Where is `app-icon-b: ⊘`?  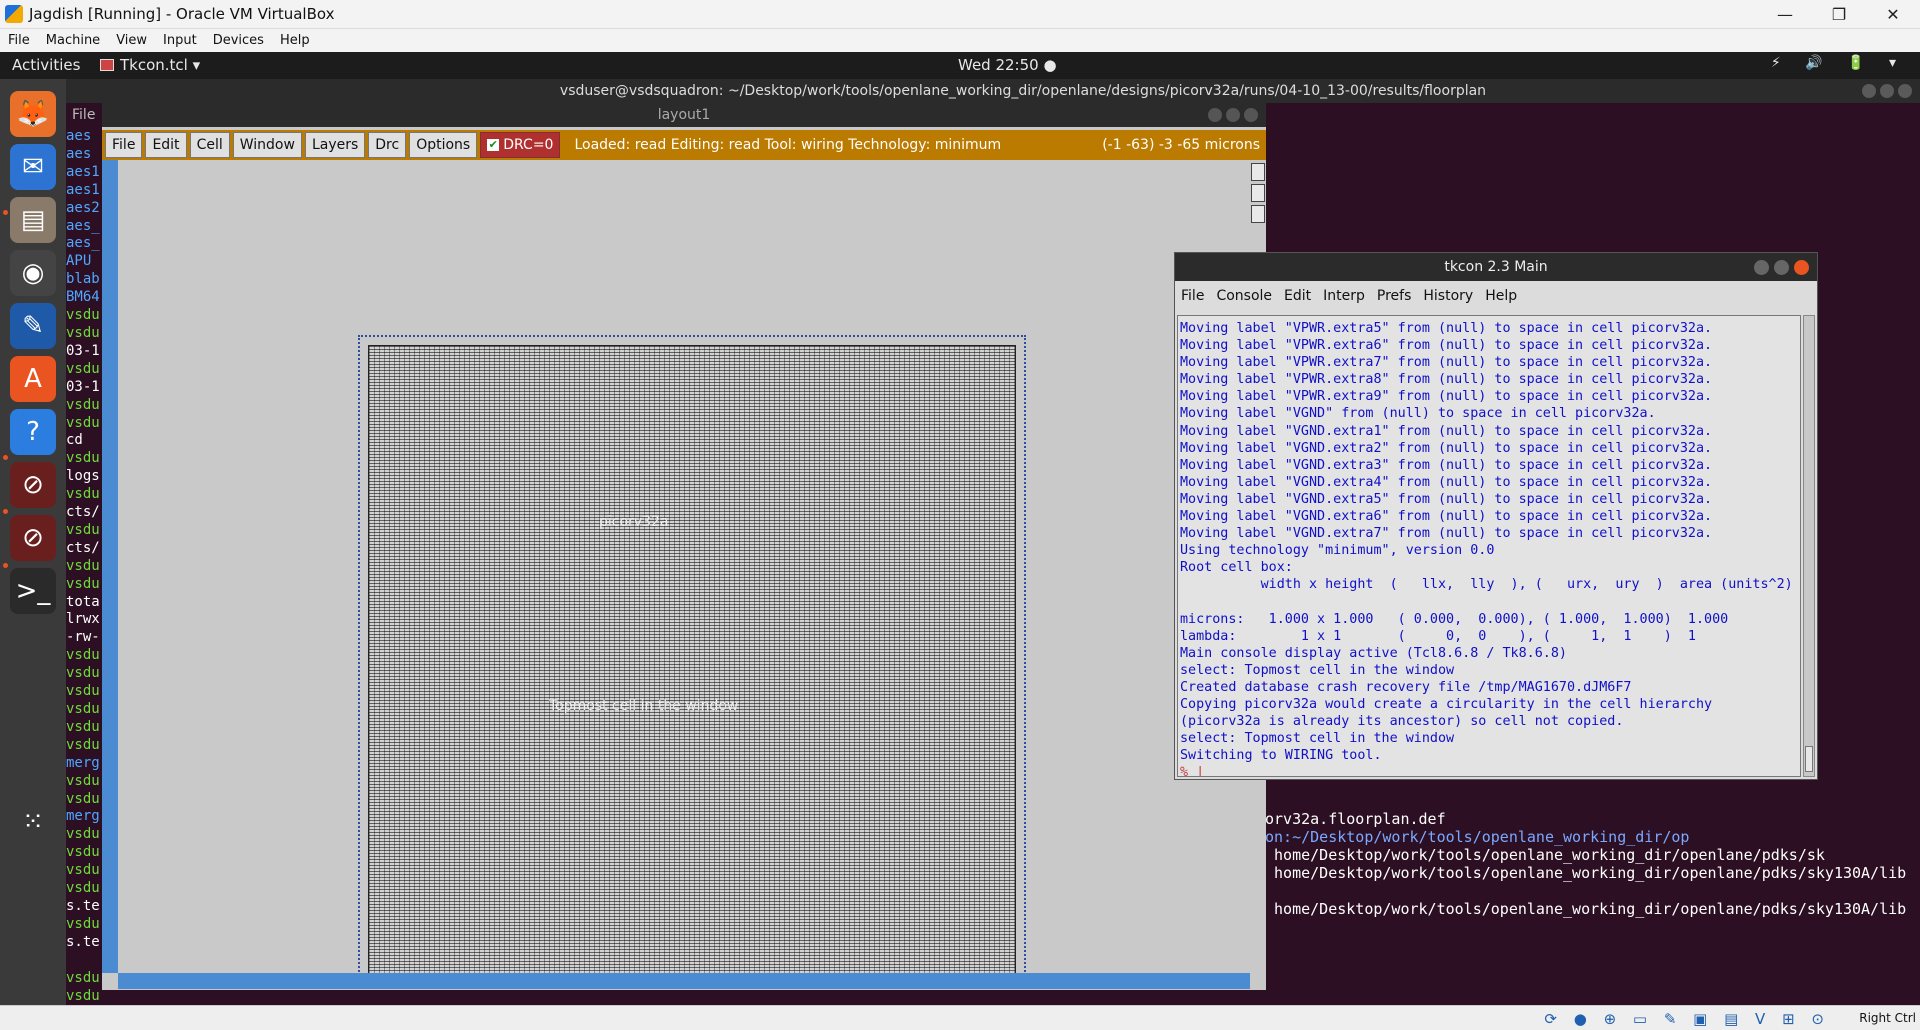
app-icon-b: ⊘ is located at coordinates (33, 538).